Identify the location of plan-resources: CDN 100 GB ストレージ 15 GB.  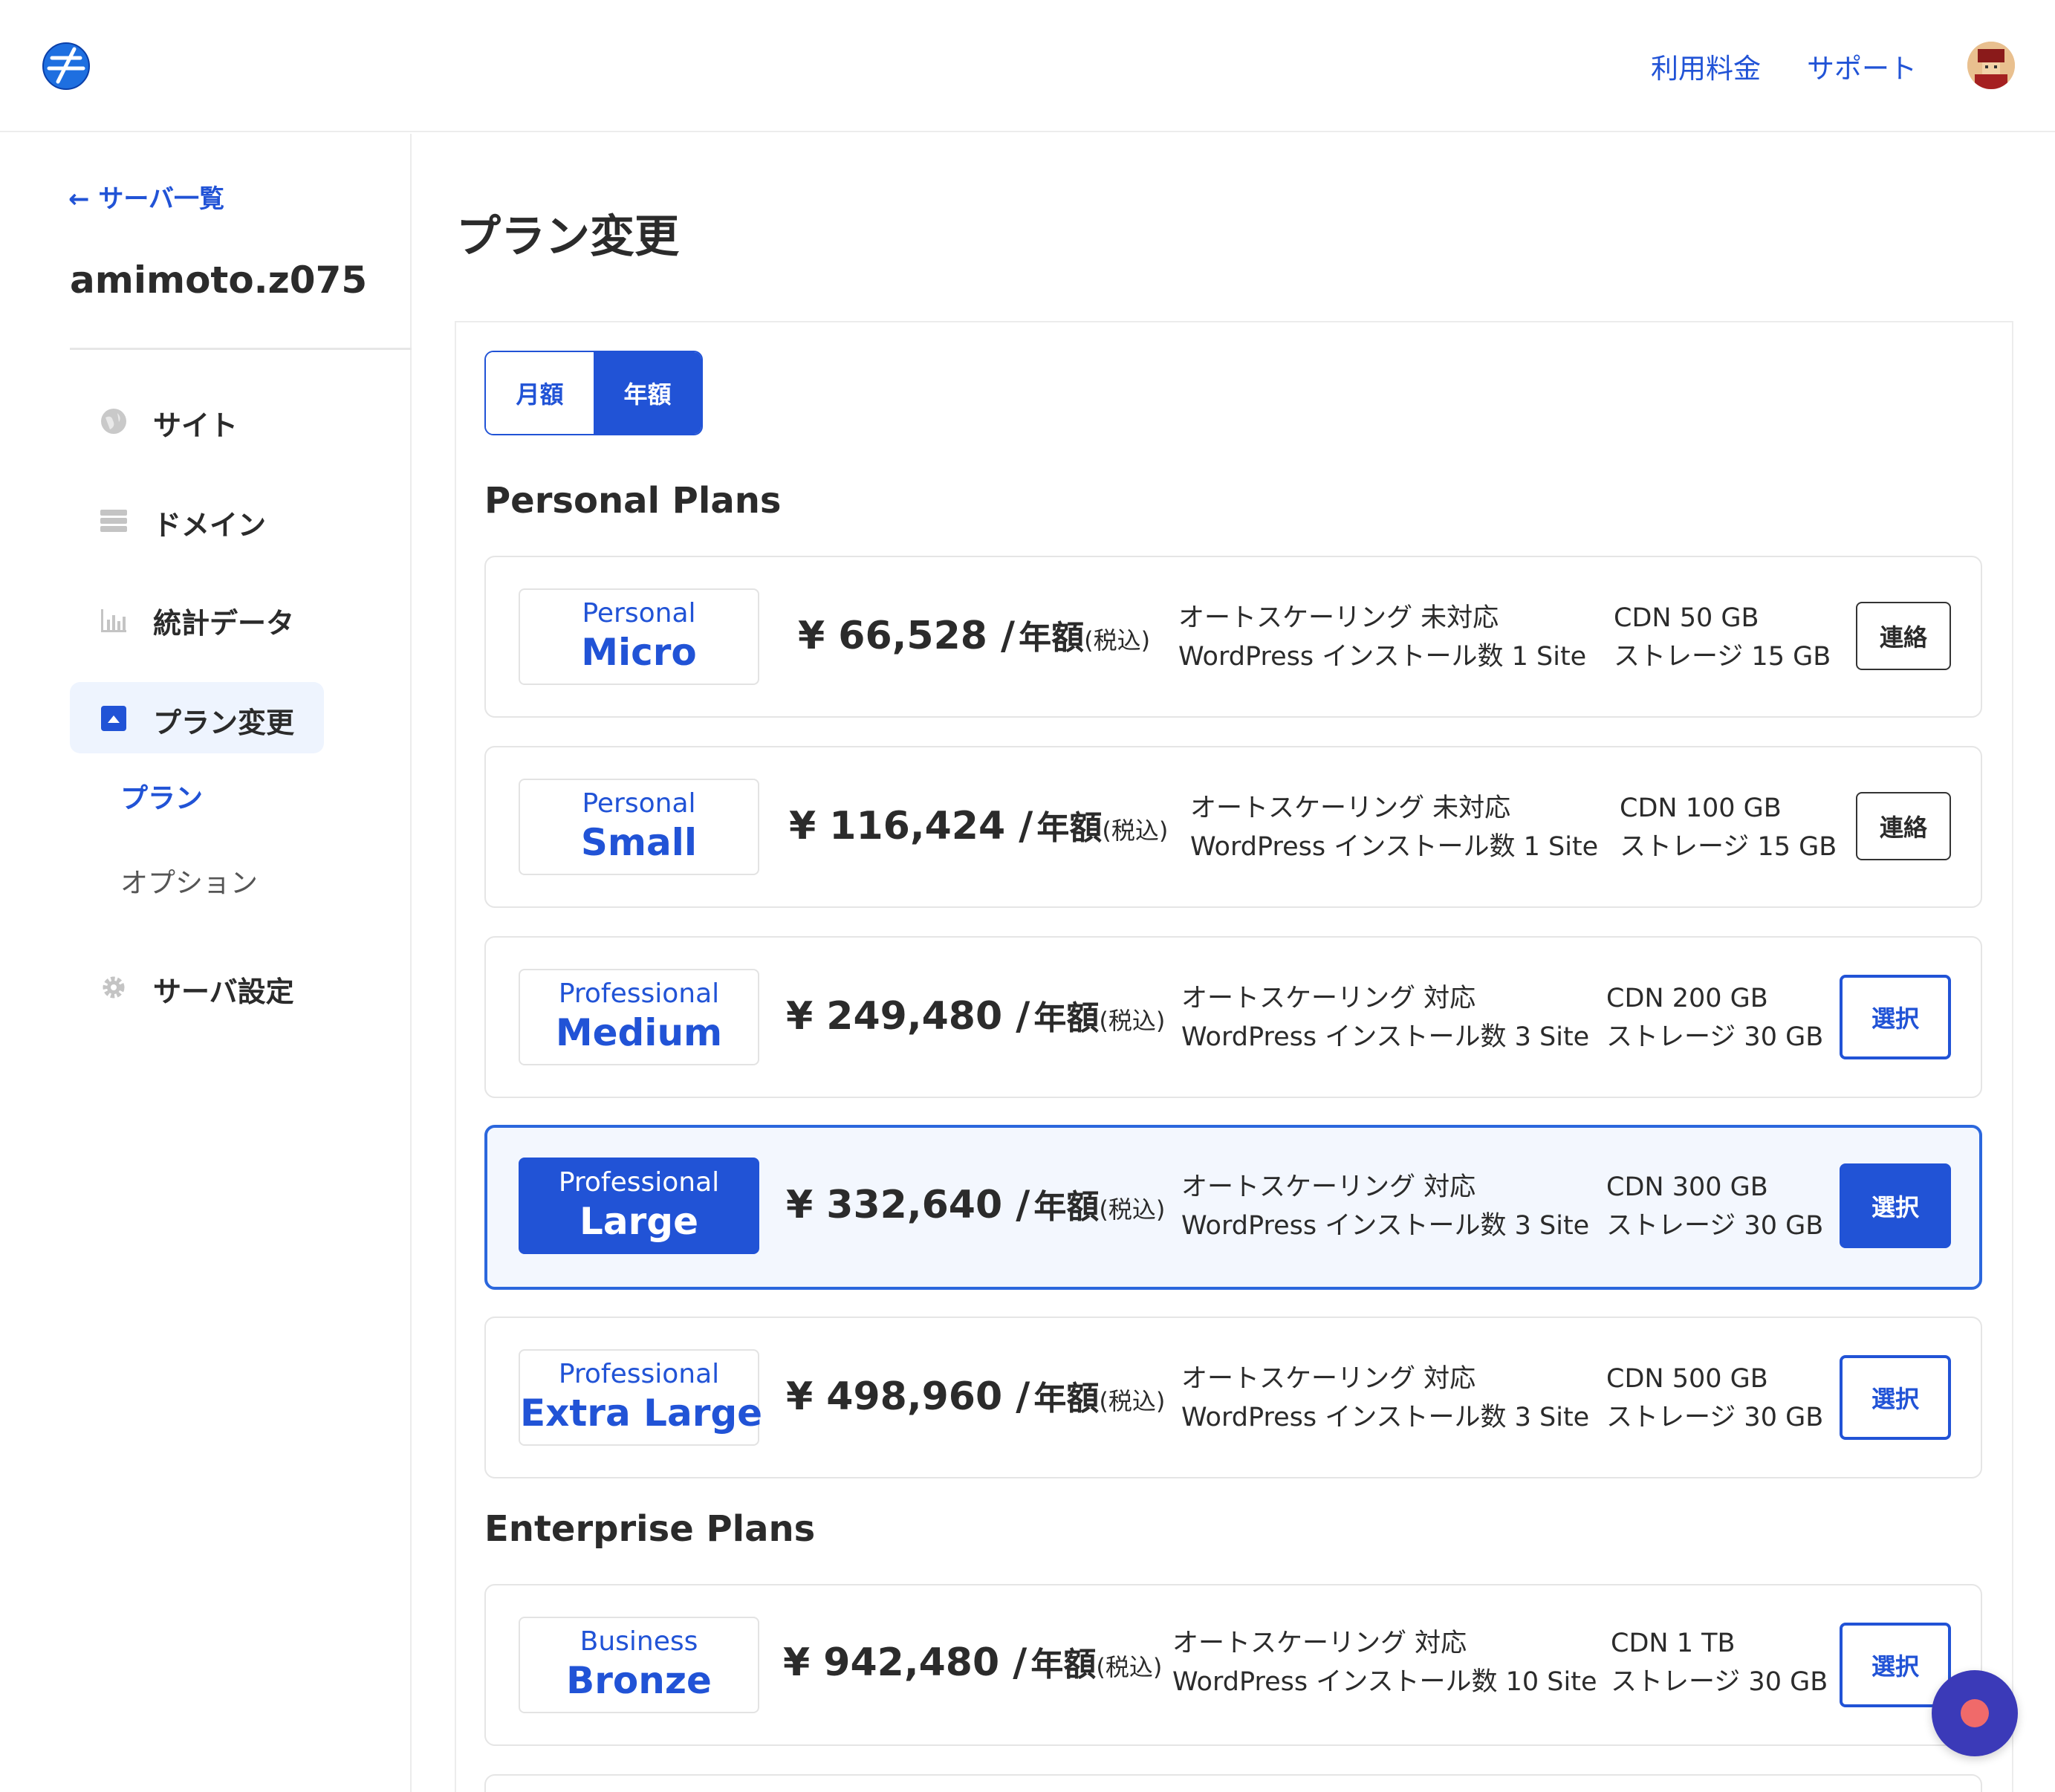
(1728, 827).